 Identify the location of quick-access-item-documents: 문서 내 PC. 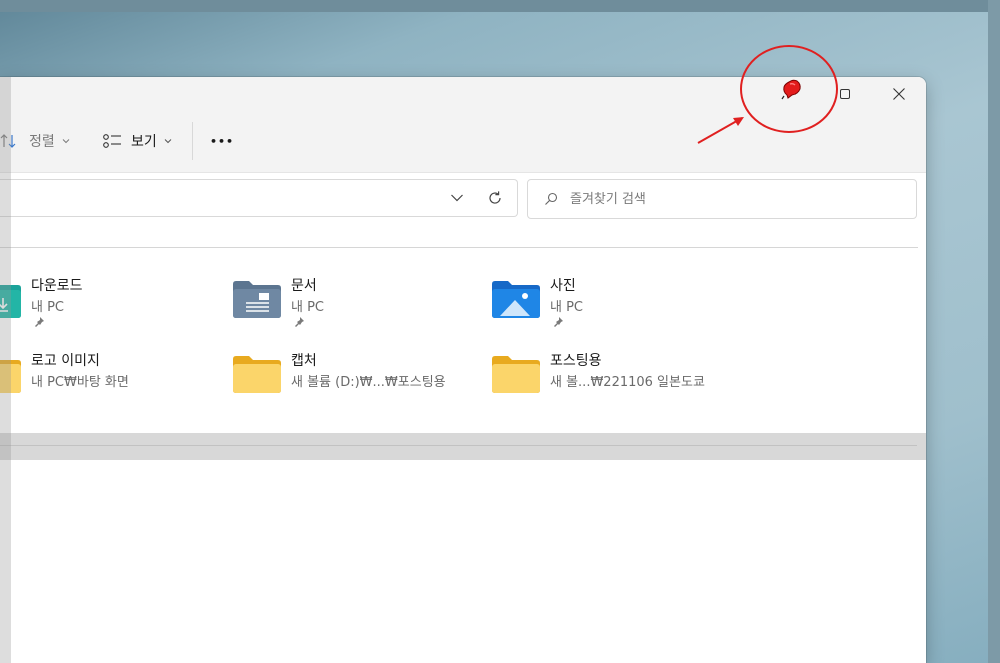
(358, 304).